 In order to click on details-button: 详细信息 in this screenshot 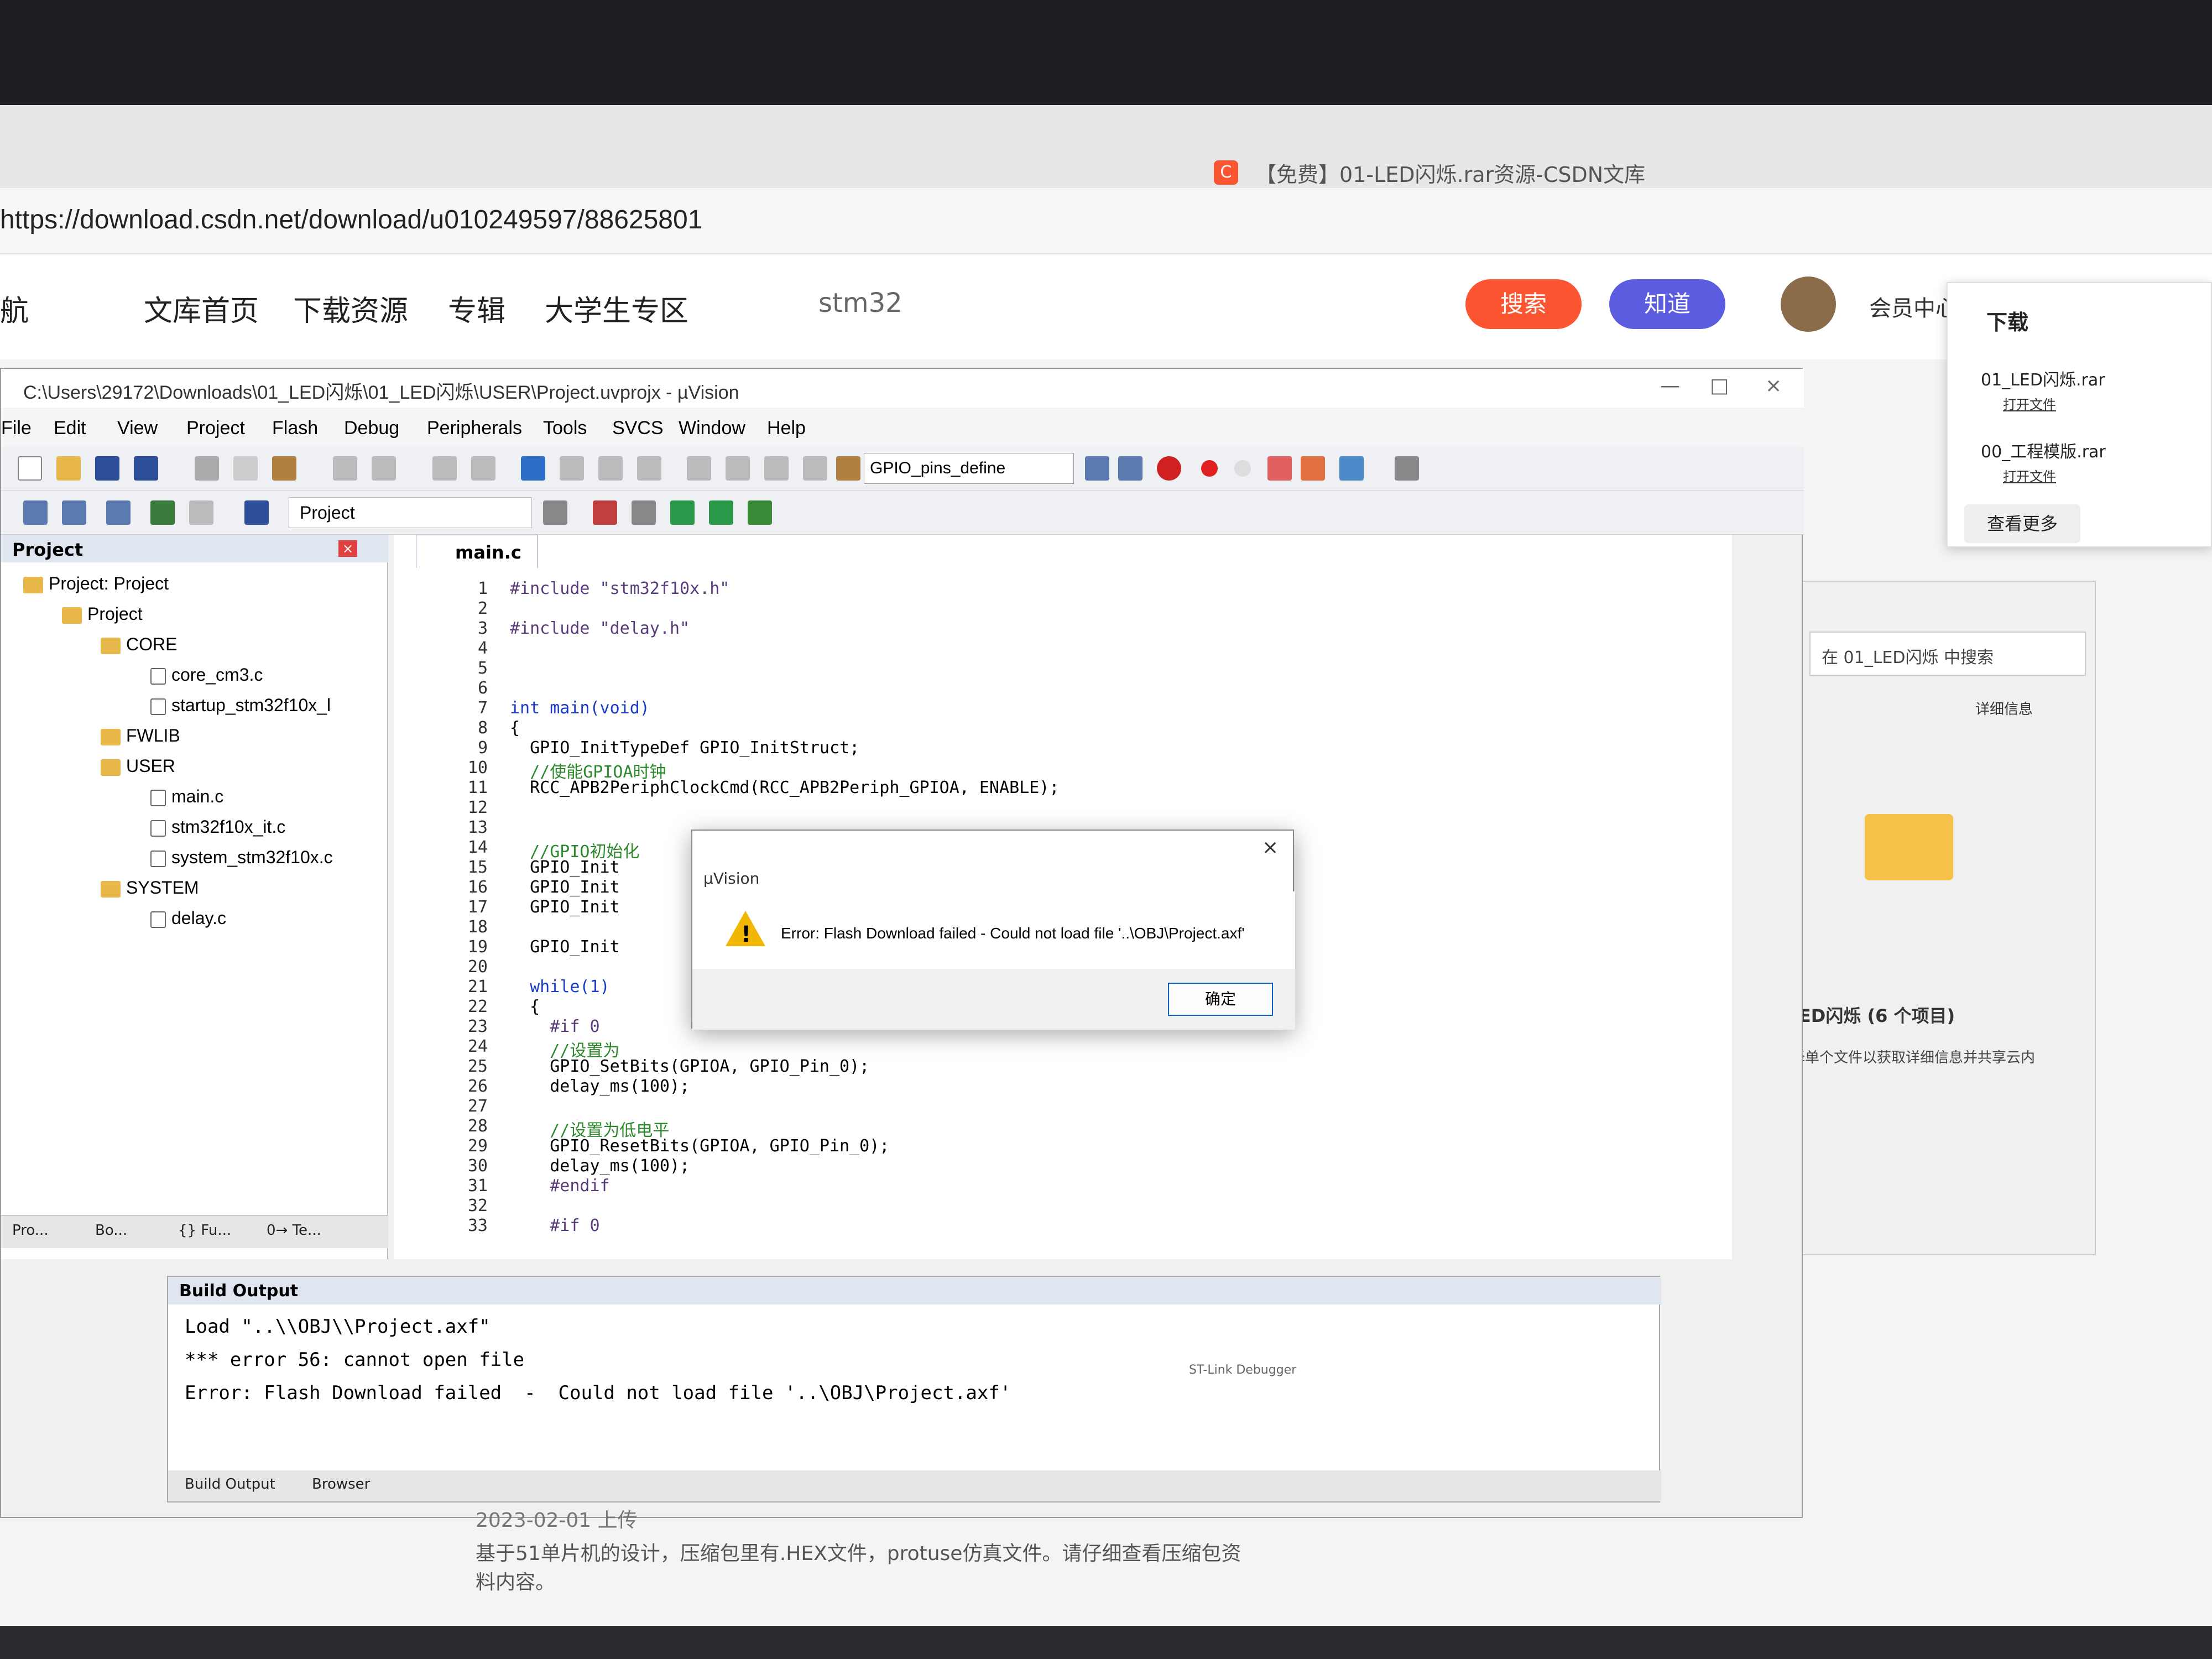, I will do `click(2004, 708)`.